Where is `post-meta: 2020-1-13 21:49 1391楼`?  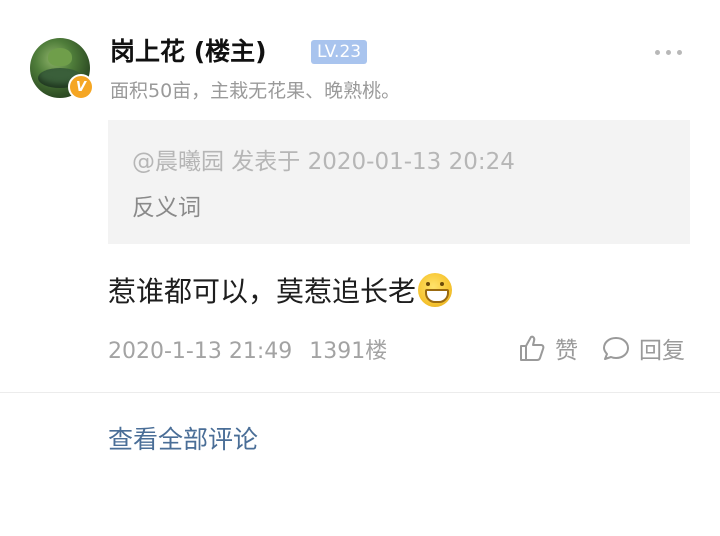
post-meta: 2020-1-13 21:49 1391楼 is located at coordinates (247, 349).